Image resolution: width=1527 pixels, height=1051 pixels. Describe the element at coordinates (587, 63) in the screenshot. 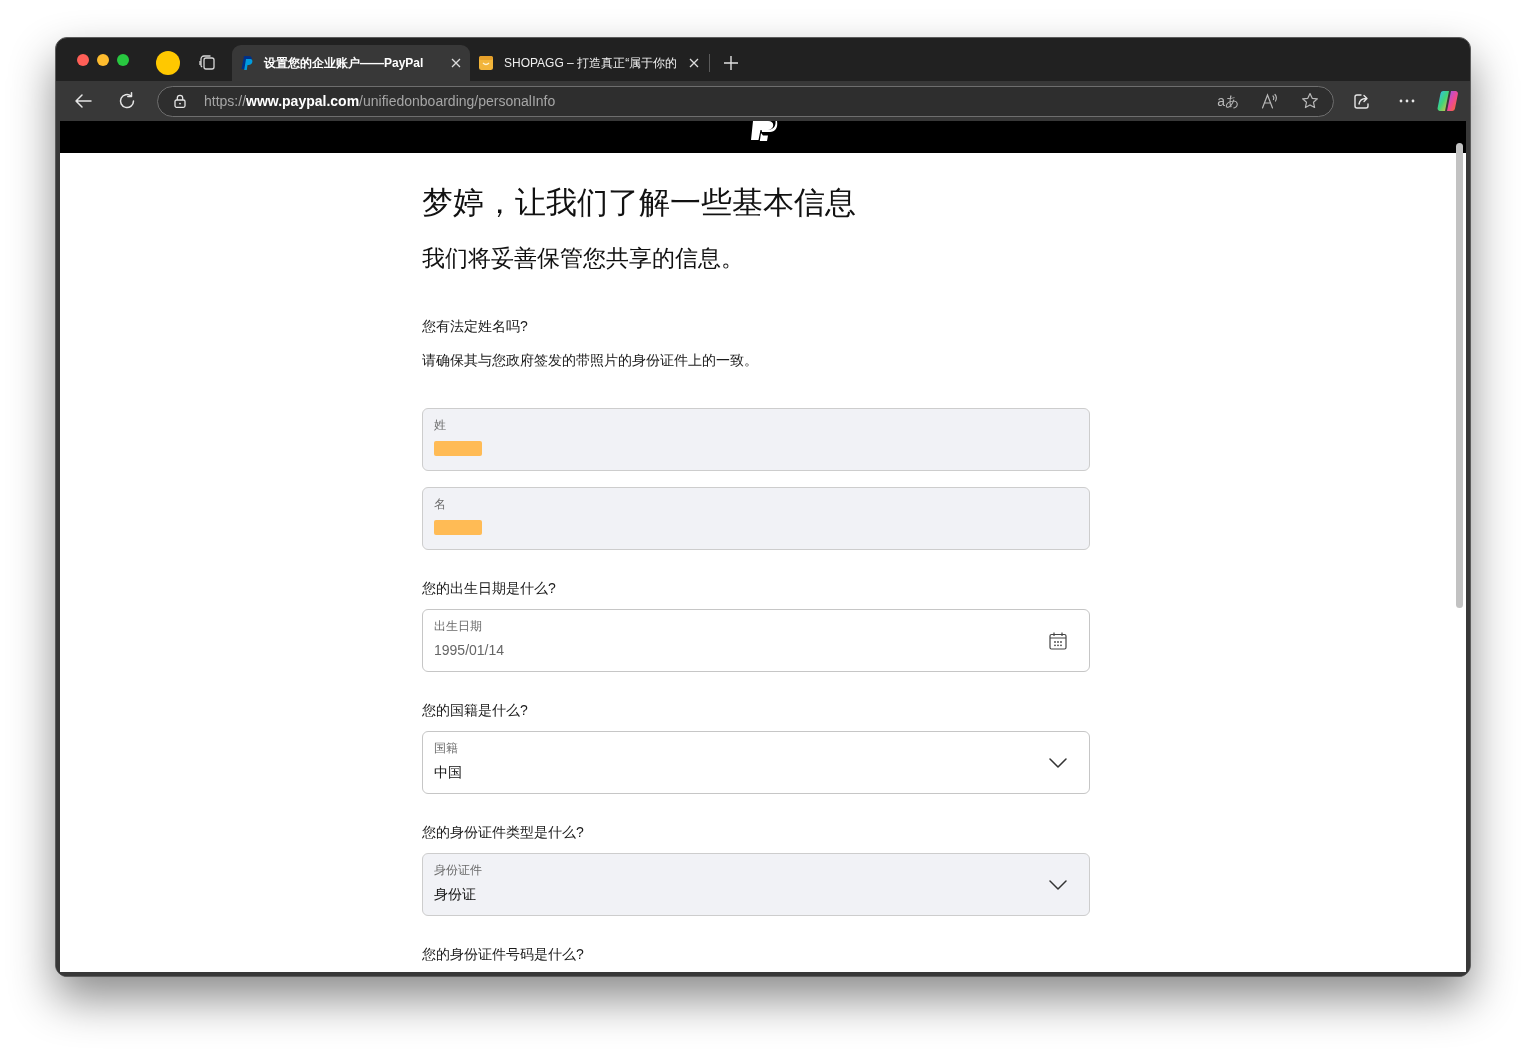

I see `browser-tab: SHOPAGG – 打造真正“属于你的` at that location.